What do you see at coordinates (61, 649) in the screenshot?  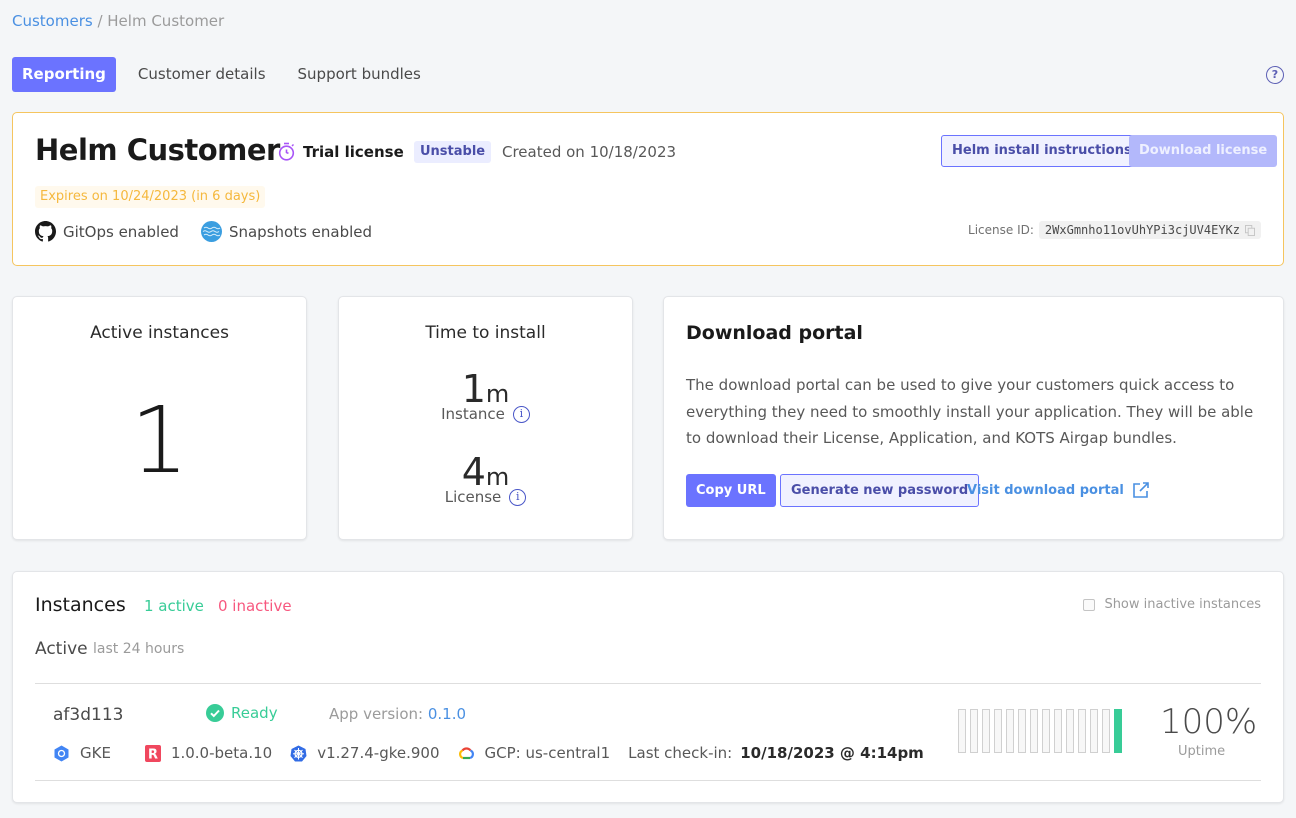 I see `active-section-label: Active` at bounding box center [61, 649].